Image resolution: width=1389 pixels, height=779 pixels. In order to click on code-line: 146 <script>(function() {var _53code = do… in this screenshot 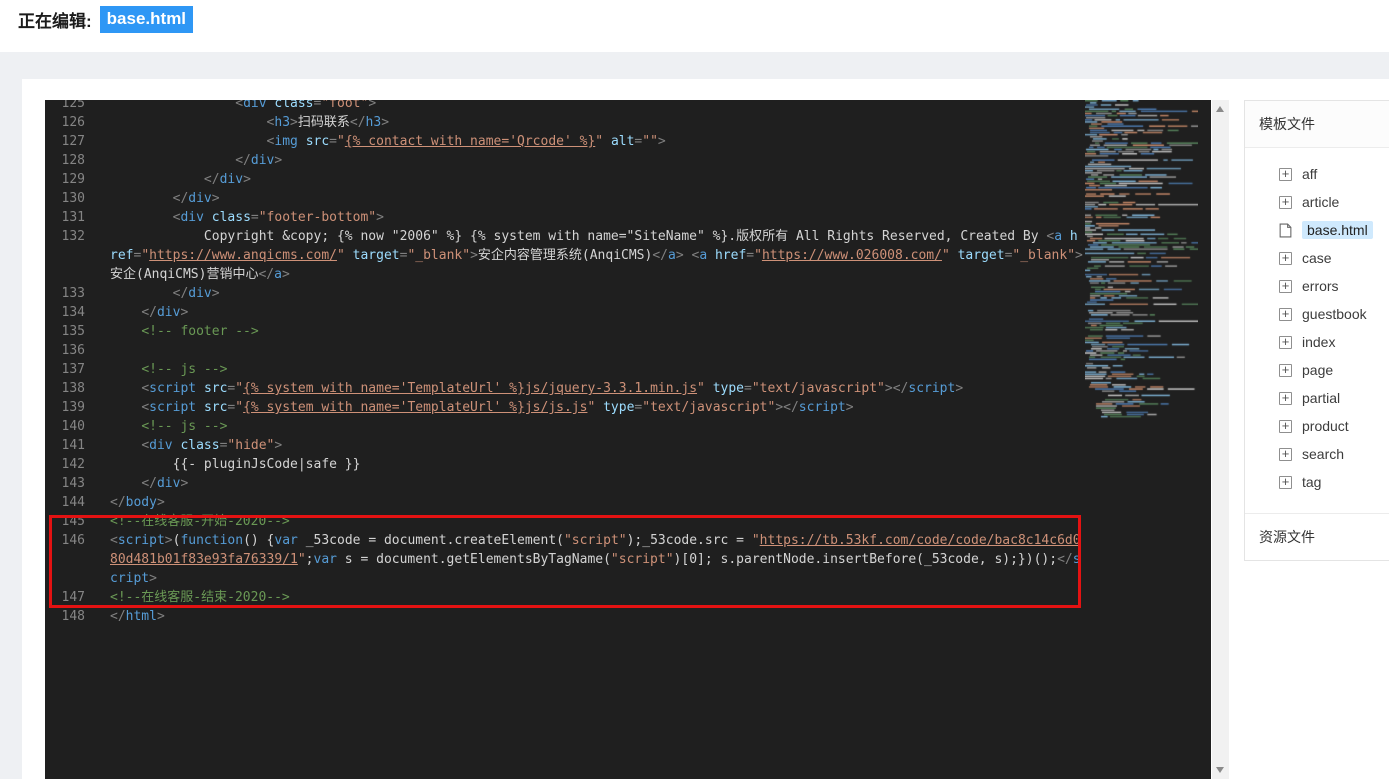, I will do `click(628, 559)`.